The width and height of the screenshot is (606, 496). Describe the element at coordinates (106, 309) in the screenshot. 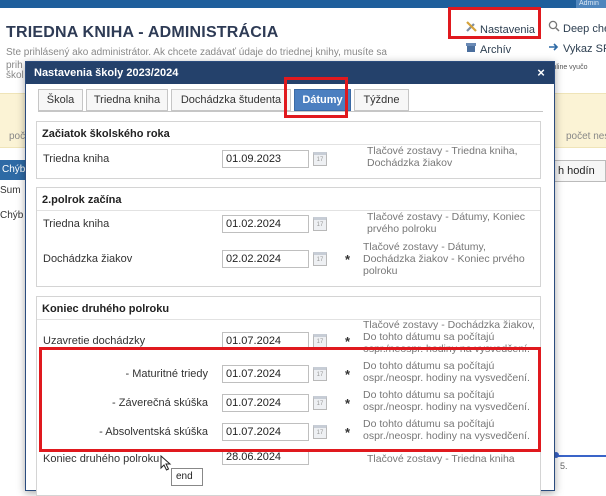

I see `section-header: Koniec druhého polroku` at that location.